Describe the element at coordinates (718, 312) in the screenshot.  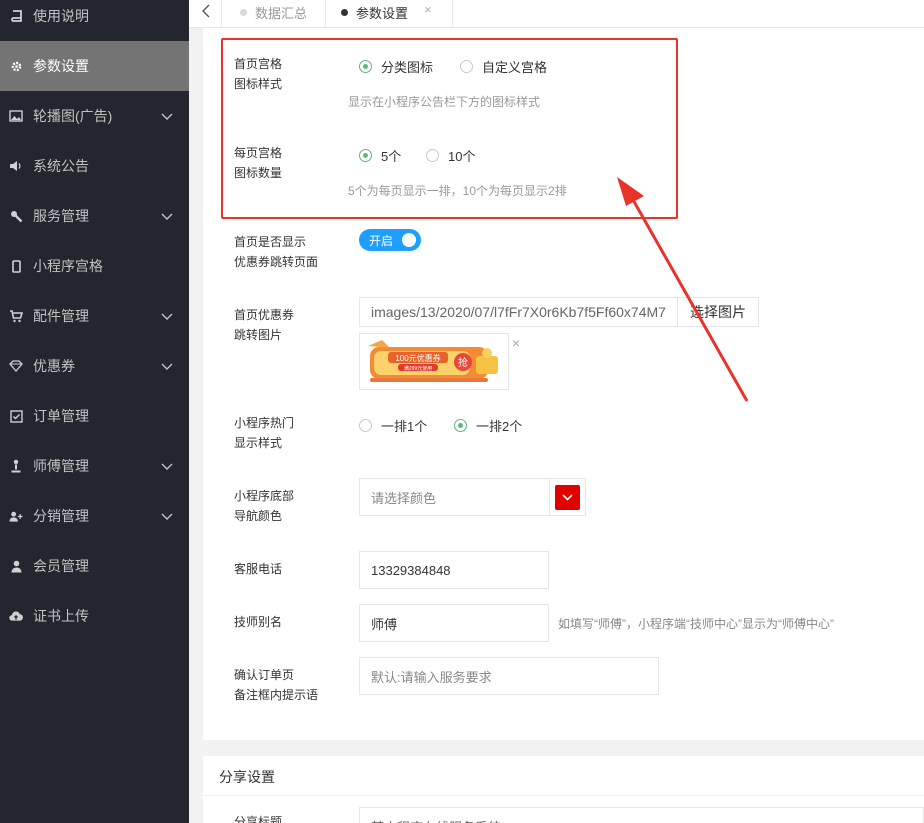
I see `choose-image-button: 选择图片` at that location.